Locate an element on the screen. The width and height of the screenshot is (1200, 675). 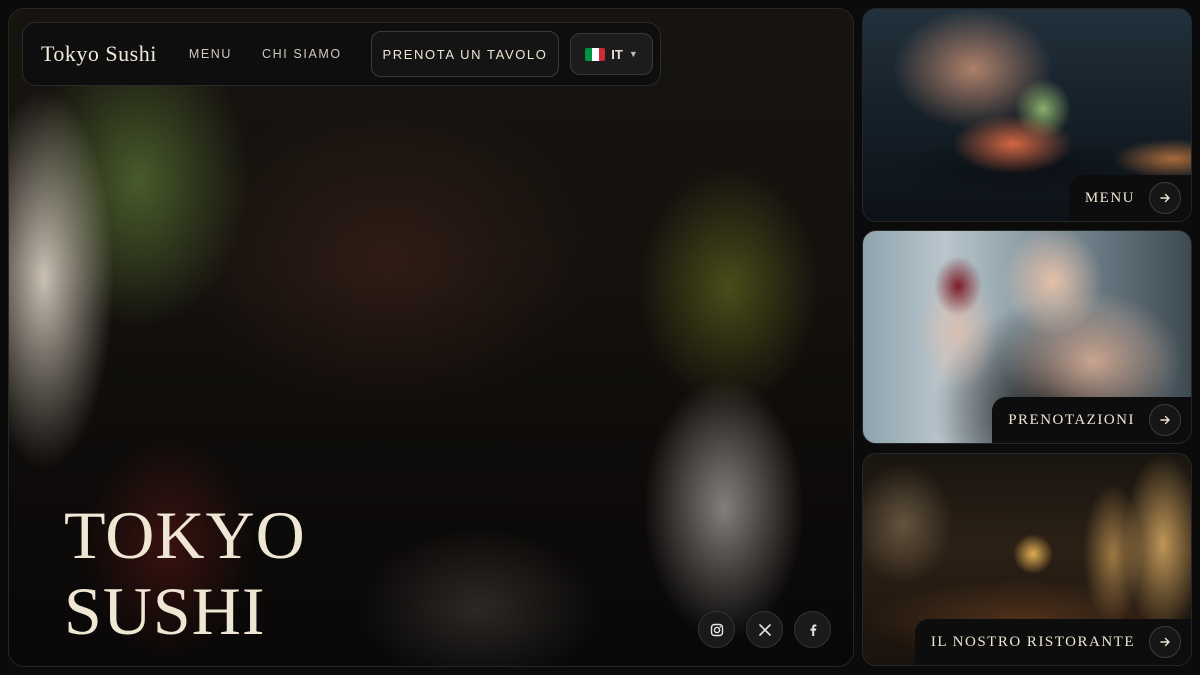
italy-flag-icon is located at coordinates (595, 54).